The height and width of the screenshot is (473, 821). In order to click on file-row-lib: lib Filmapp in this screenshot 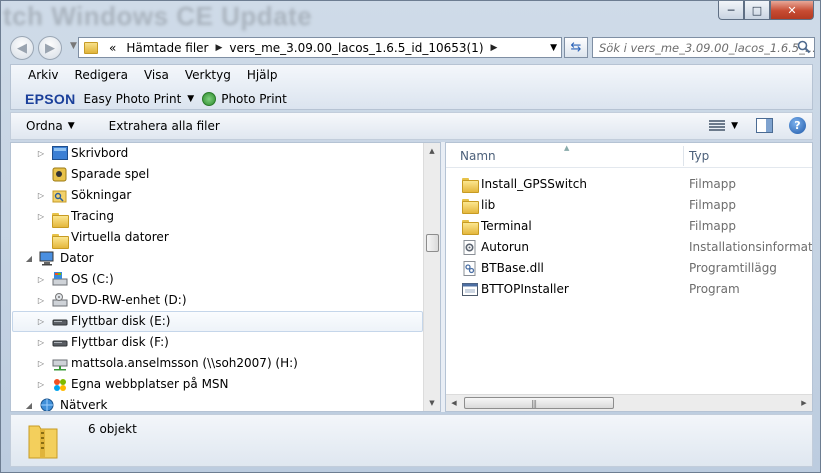, I will do `click(629, 205)`.